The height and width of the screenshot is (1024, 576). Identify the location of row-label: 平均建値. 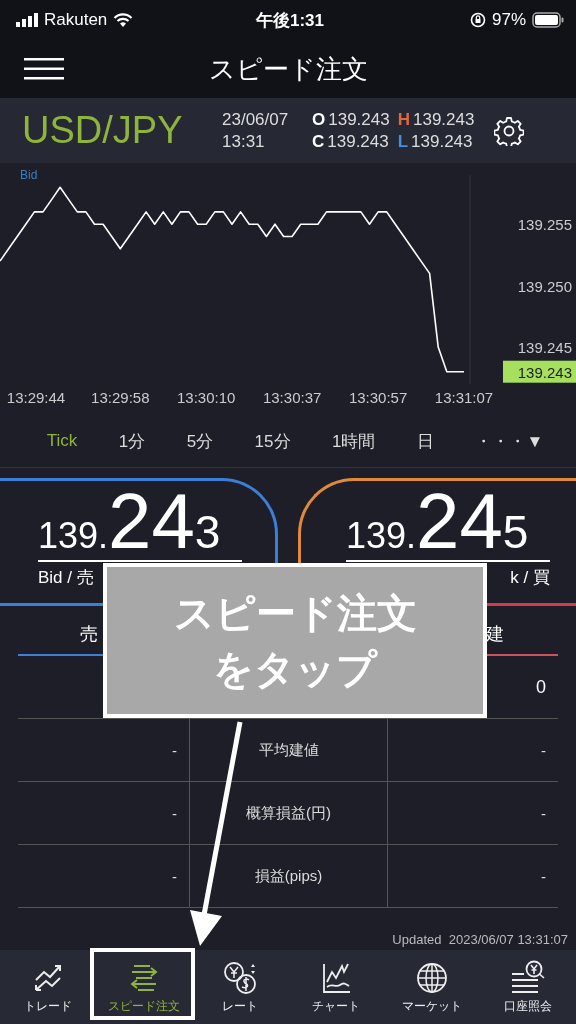
(289, 750).